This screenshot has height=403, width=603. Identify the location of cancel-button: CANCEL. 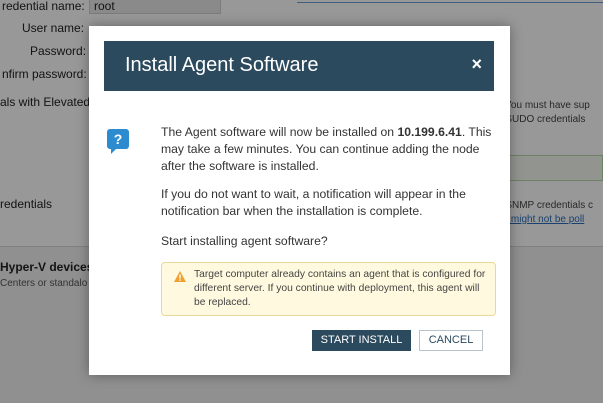
(451, 340).